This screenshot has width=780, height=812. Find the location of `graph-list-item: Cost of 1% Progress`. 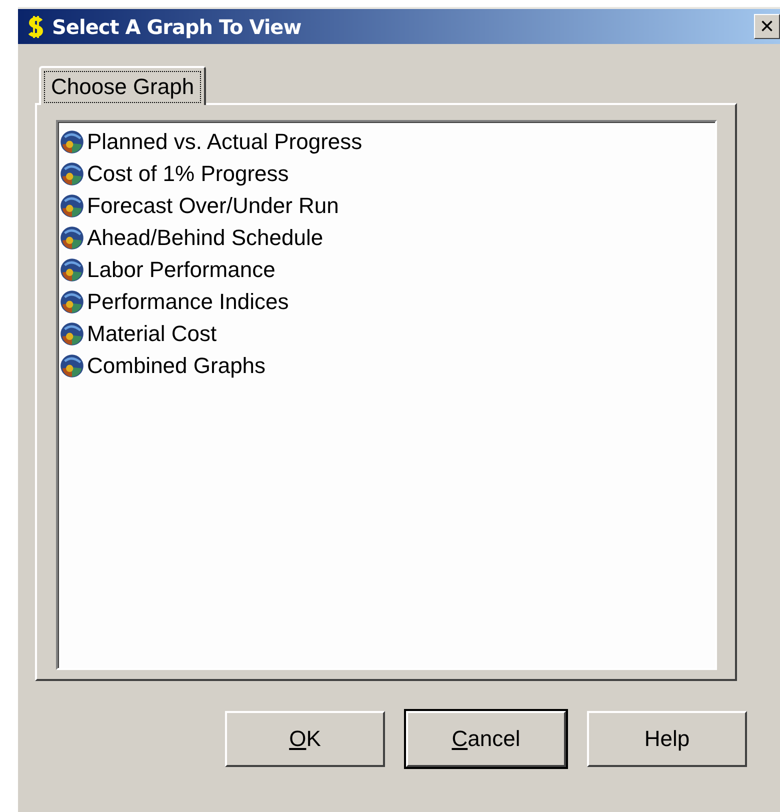

graph-list-item: Cost of 1% Progress is located at coordinates (386, 174).